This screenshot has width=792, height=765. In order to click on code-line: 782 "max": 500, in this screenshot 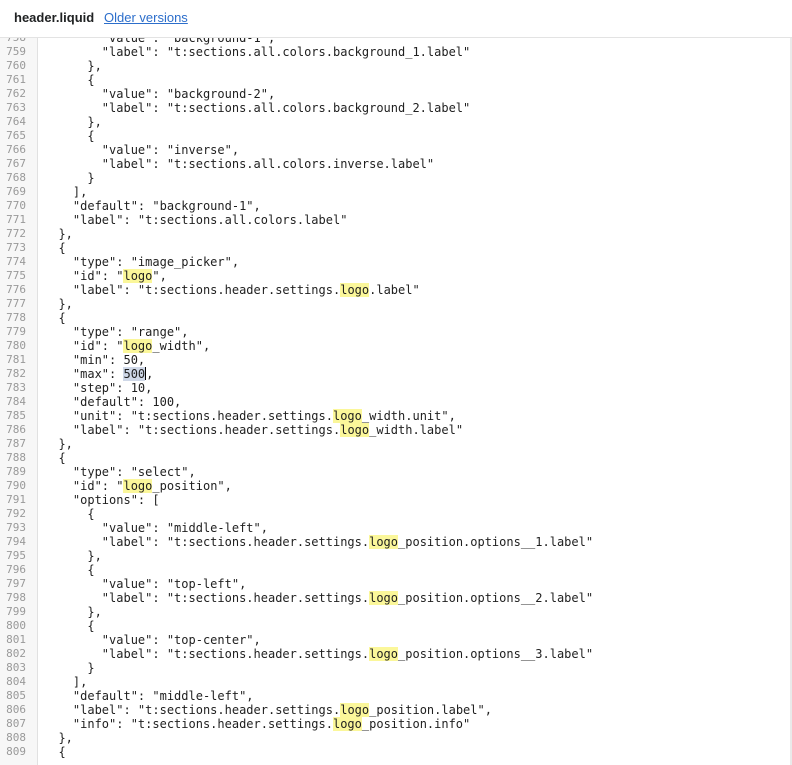, I will do `click(396, 374)`.